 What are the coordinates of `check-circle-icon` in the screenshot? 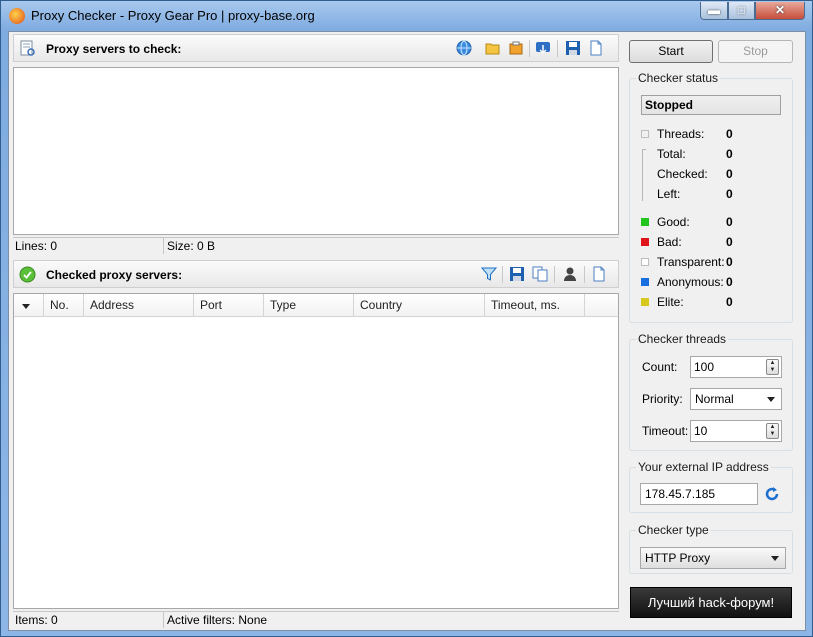 It's located at (27, 274).